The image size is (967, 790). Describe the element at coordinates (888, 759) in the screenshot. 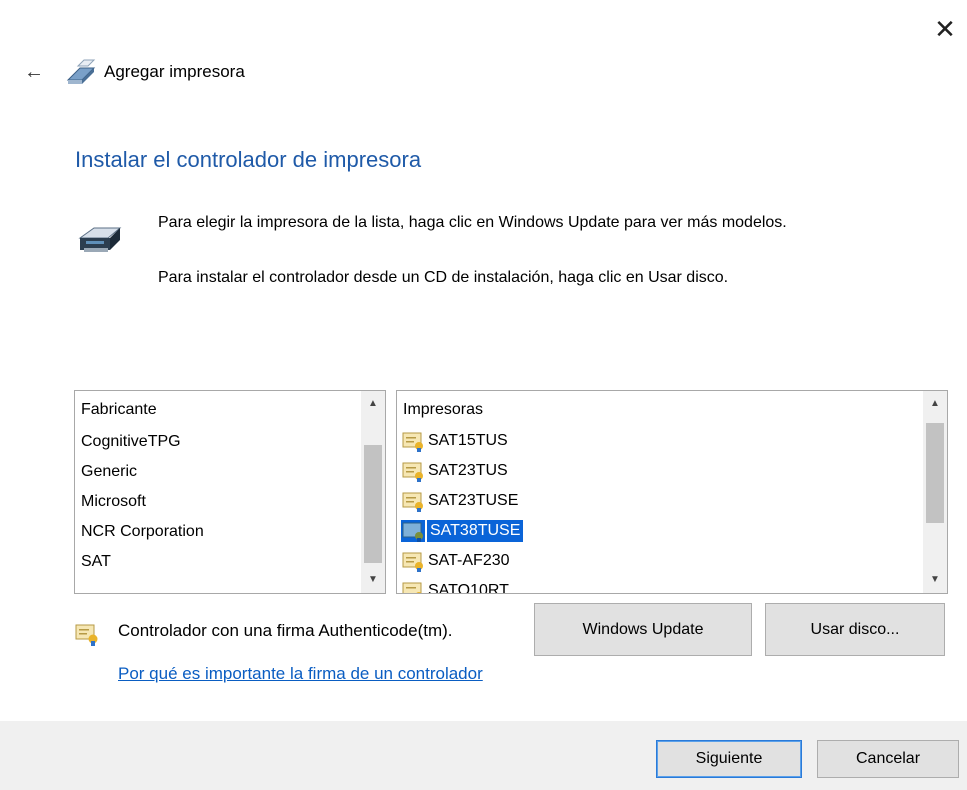

I see `cancel-button: Cancelar` at that location.